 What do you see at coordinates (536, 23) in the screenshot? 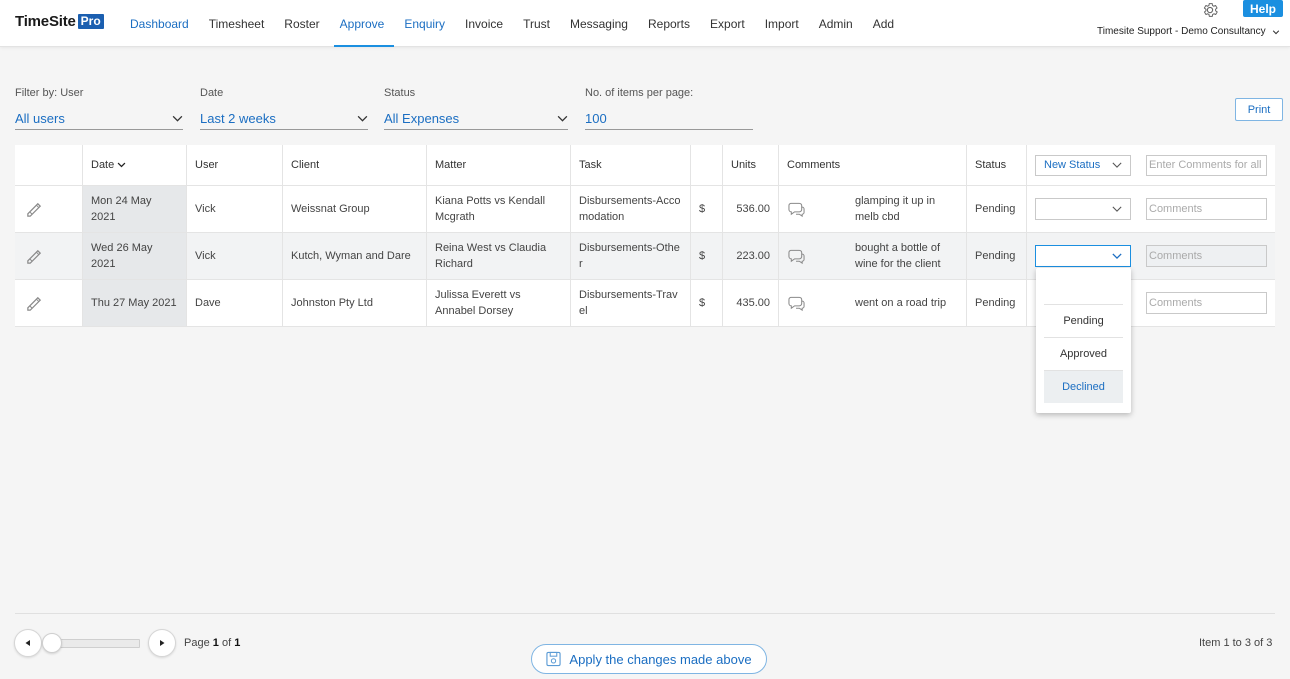
I see `nav-trust: Trust` at bounding box center [536, 23].